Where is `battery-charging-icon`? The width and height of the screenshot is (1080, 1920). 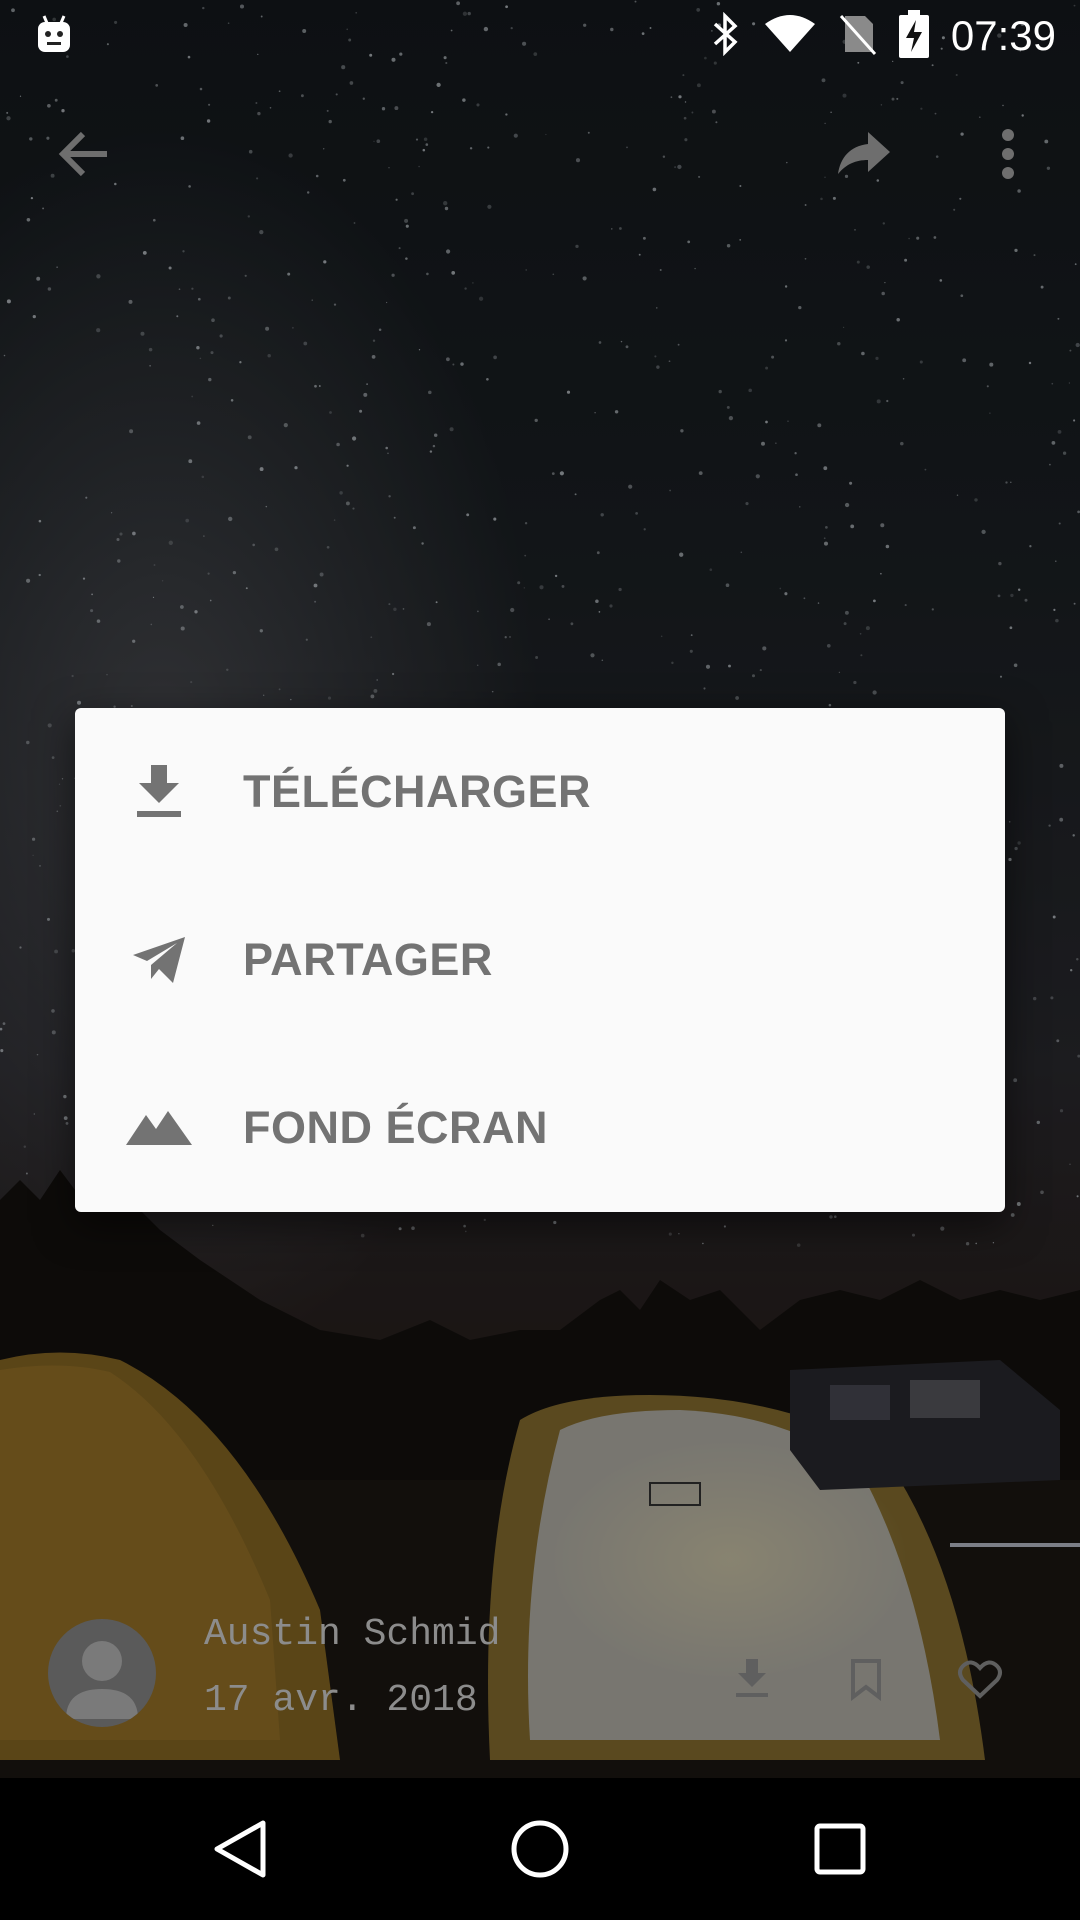
battery-charging-icon is located at coordinates (913, 36).